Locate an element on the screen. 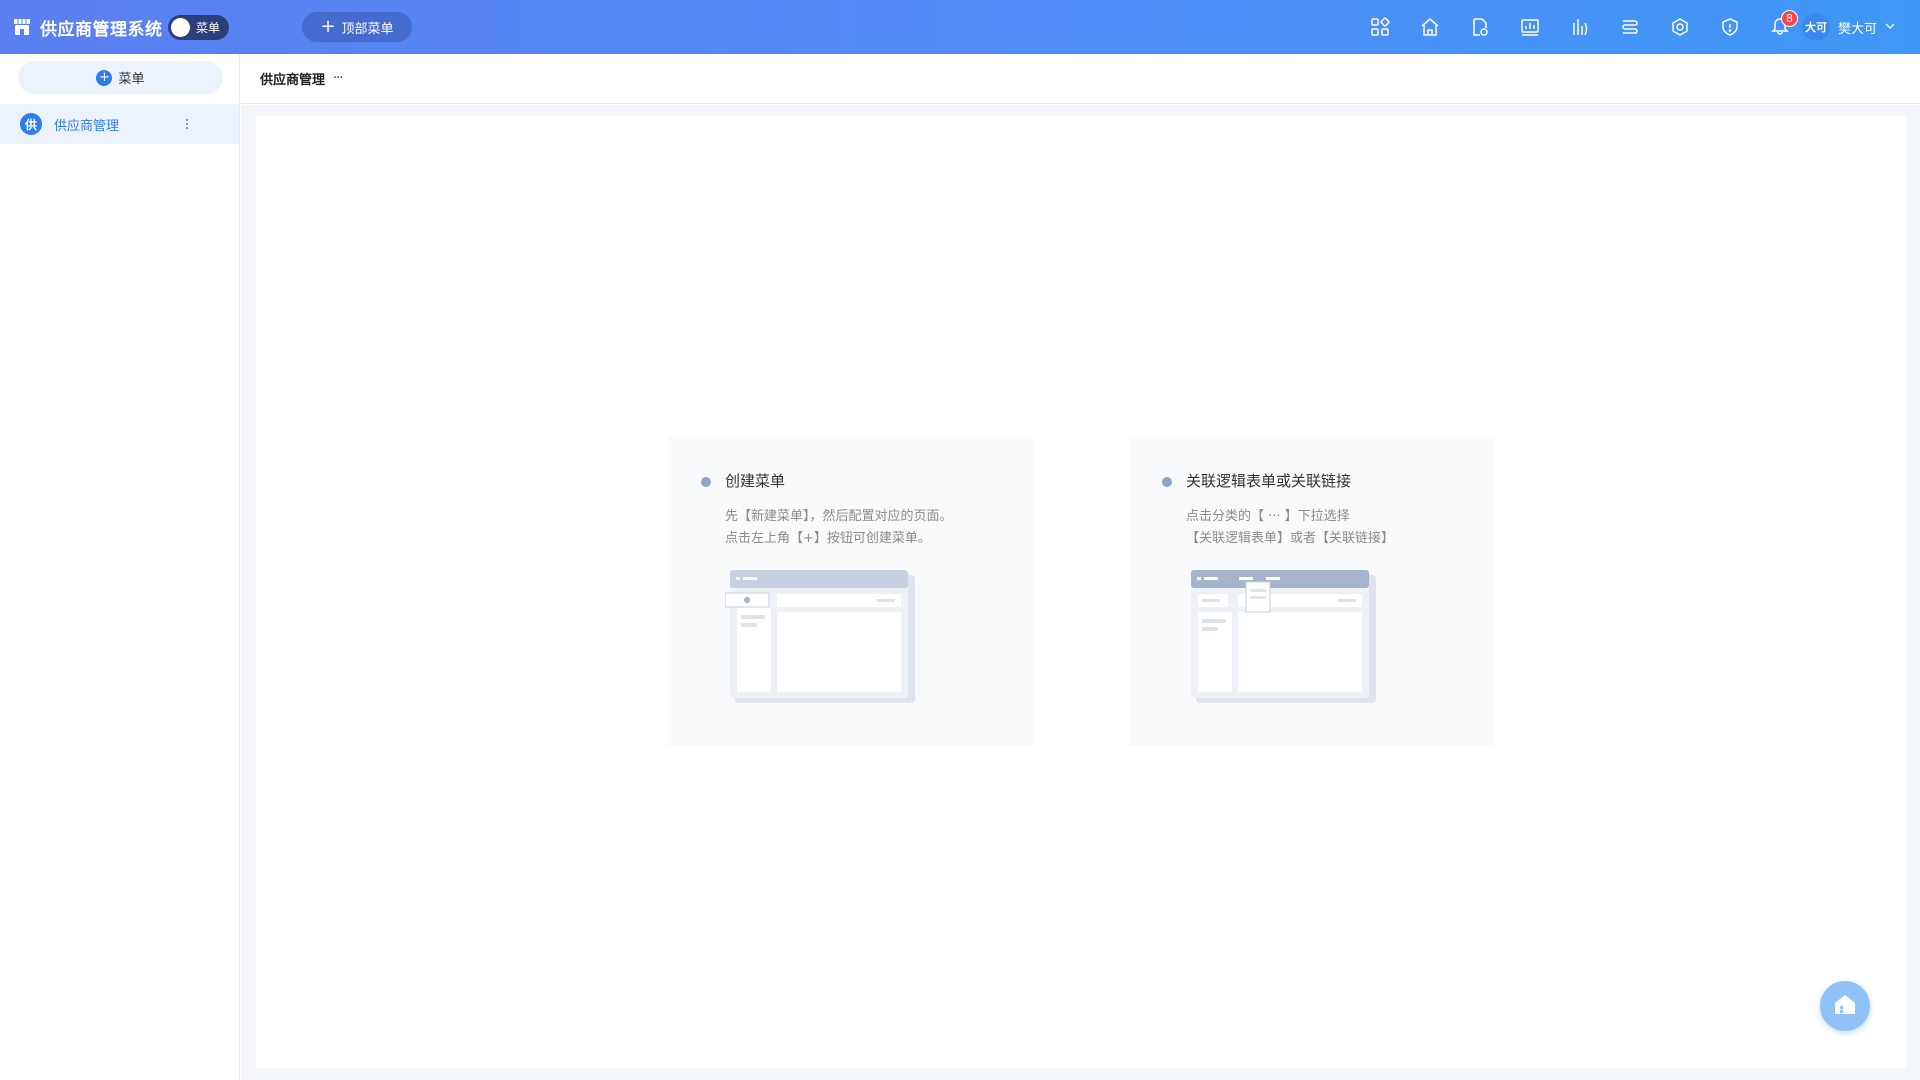  guide-description: 【关联逻辑表单】或者【关联链接】 is located at coordinates (1290, 538).